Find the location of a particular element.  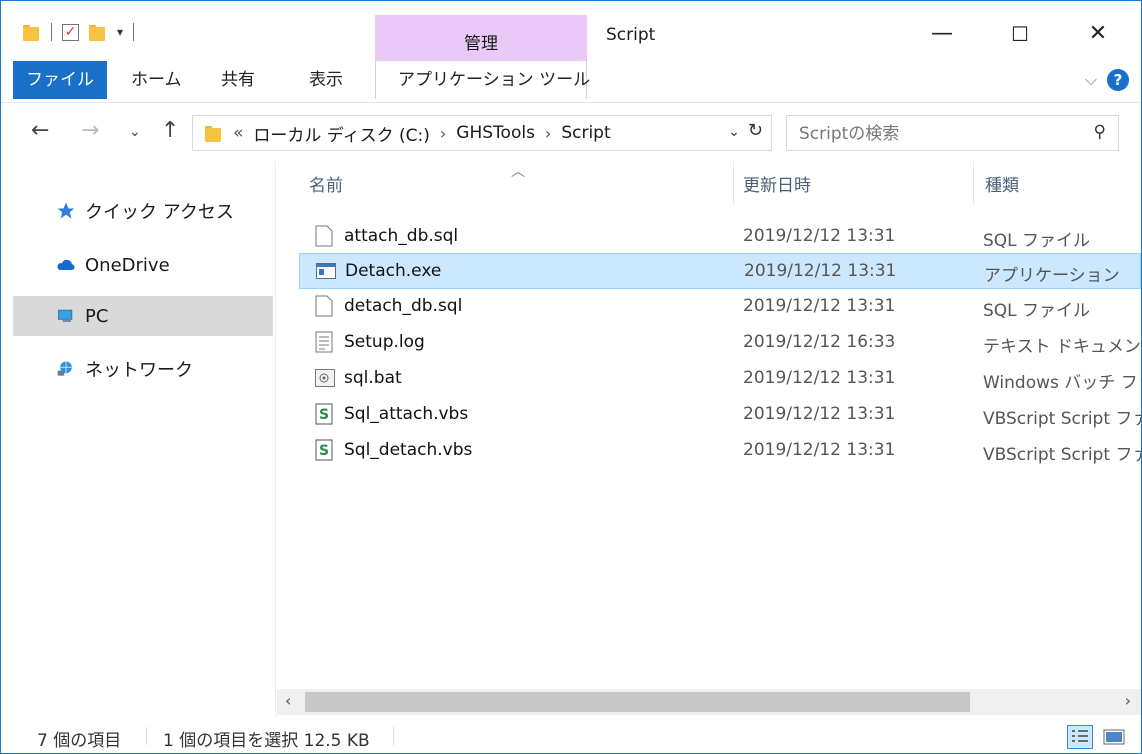

scroll-left-arrow-icon: ‹ is located at coordinates (288, 700).